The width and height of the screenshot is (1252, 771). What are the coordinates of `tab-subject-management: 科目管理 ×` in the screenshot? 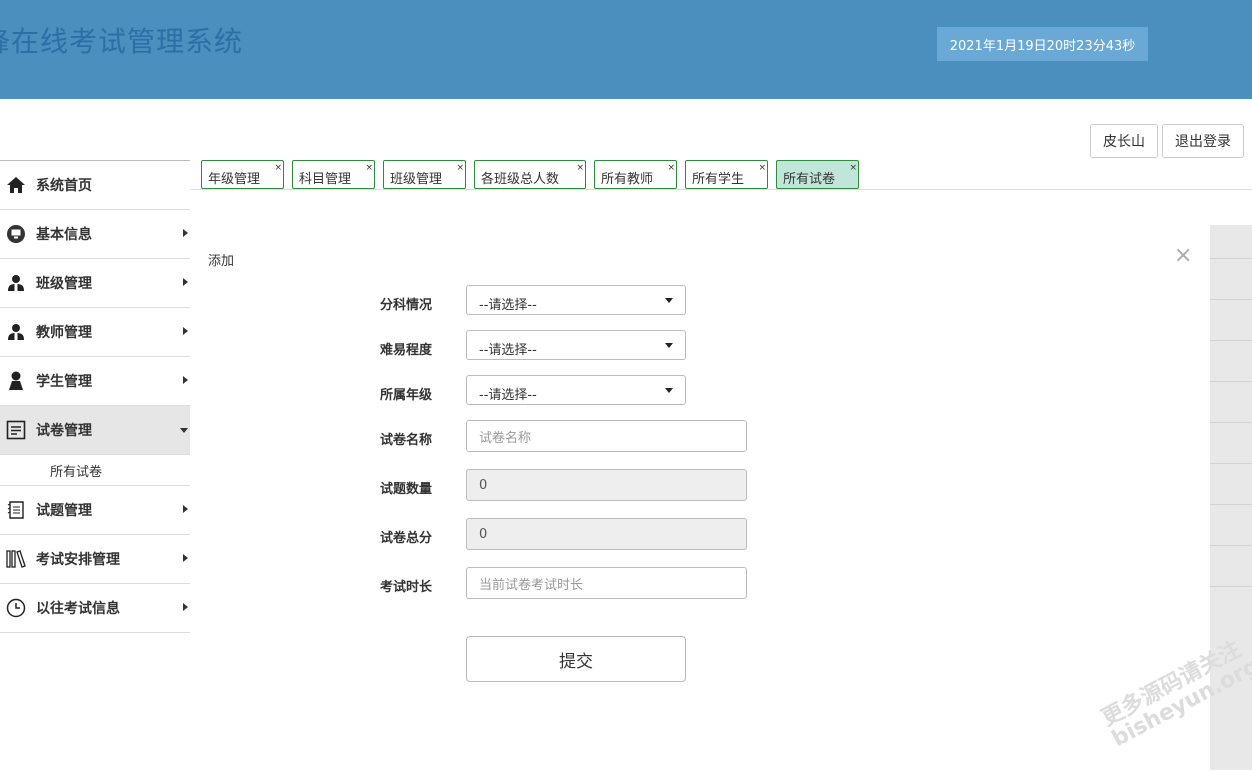 It's located at (333, 174).